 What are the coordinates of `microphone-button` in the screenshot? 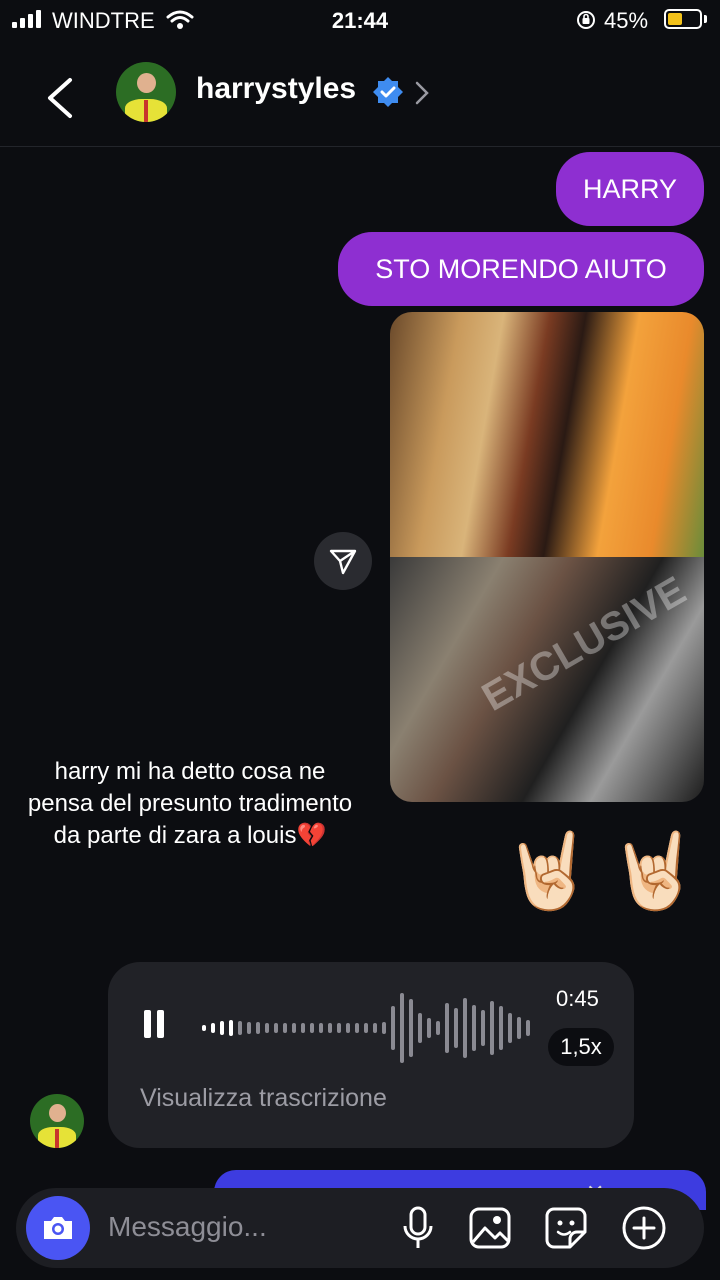 It's located at (418, 1228).